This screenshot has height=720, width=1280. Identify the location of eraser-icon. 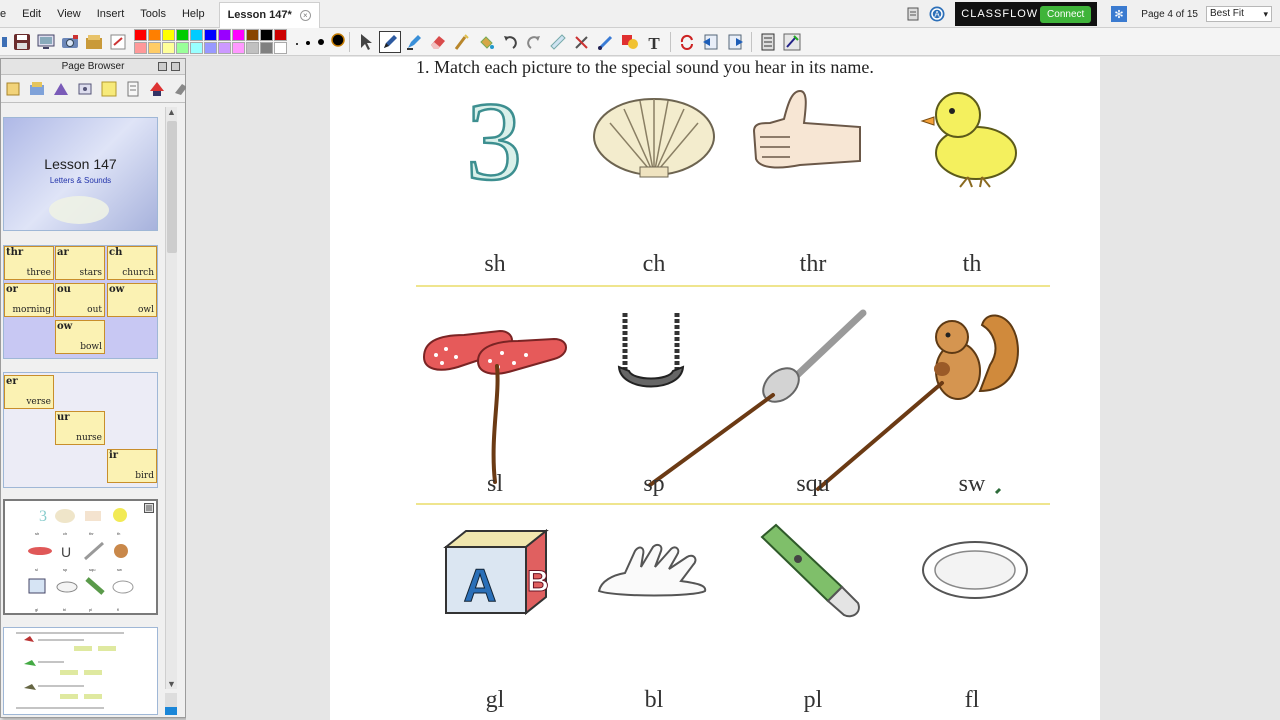
(438, 42).